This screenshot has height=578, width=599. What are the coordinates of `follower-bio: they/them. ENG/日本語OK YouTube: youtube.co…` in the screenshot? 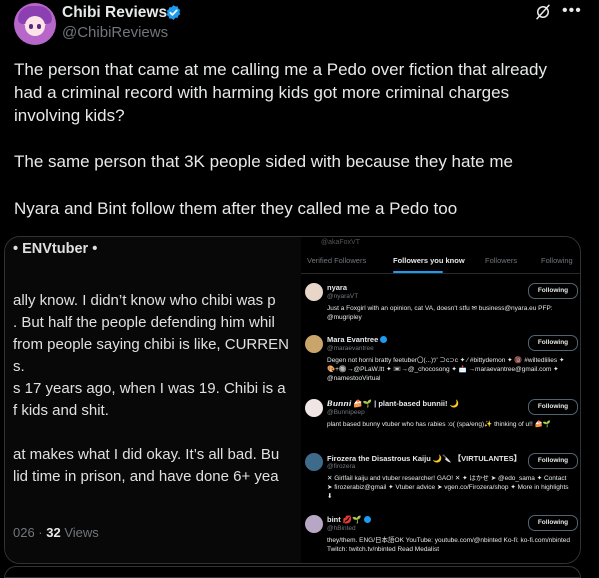 It's located at (449, 545).